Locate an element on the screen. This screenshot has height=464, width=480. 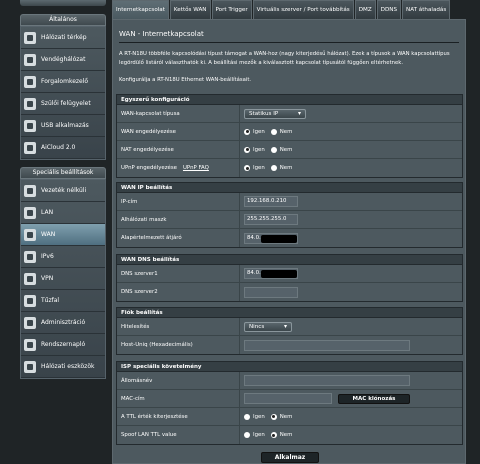
enable-nat-yes-radio: Igen is located at coordinates (254, 149).